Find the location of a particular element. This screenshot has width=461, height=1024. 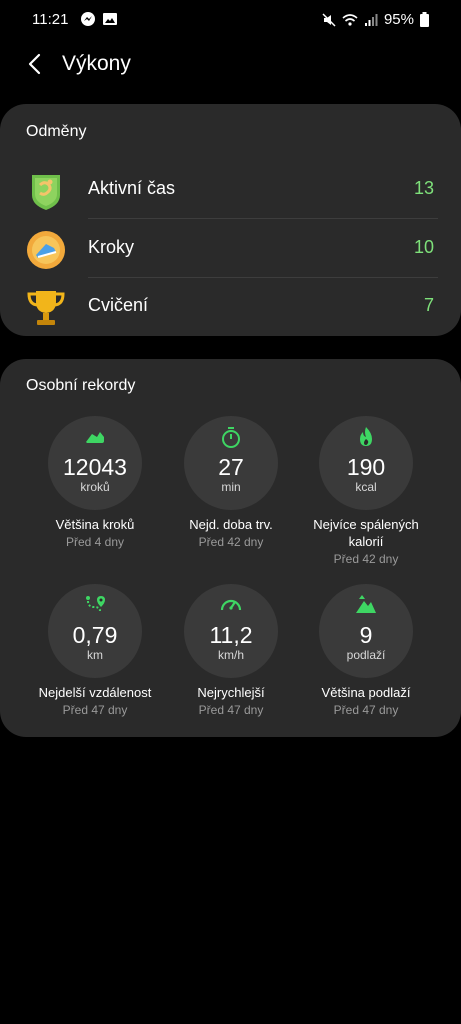

status-time: 11:21 is located at coordinates (50, 19).